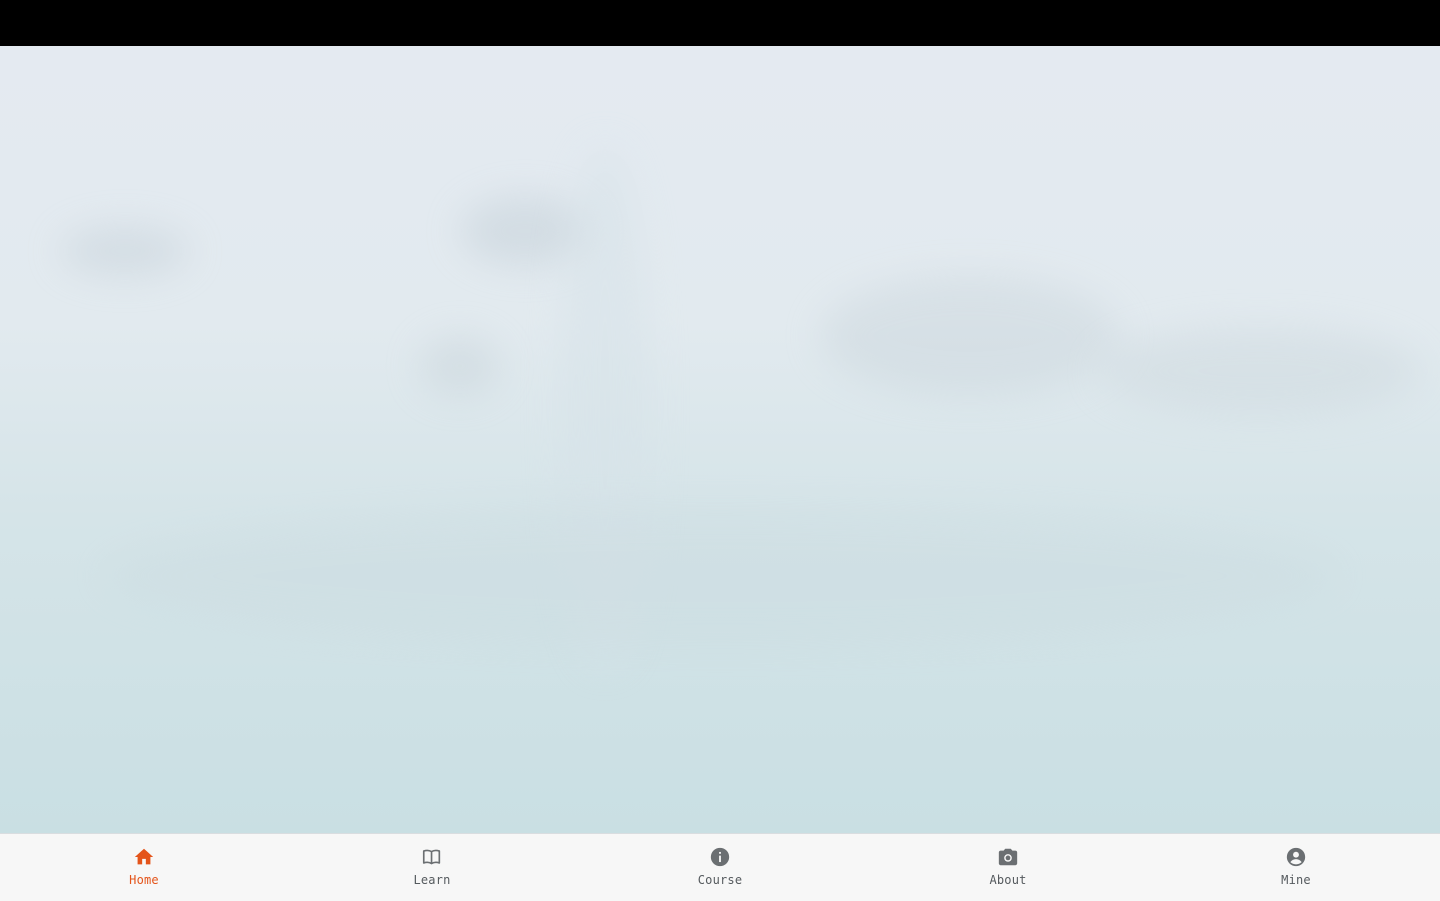  Describe the element at coordinates (720, 23) in the screenshot. I see `status-bar` at that location.